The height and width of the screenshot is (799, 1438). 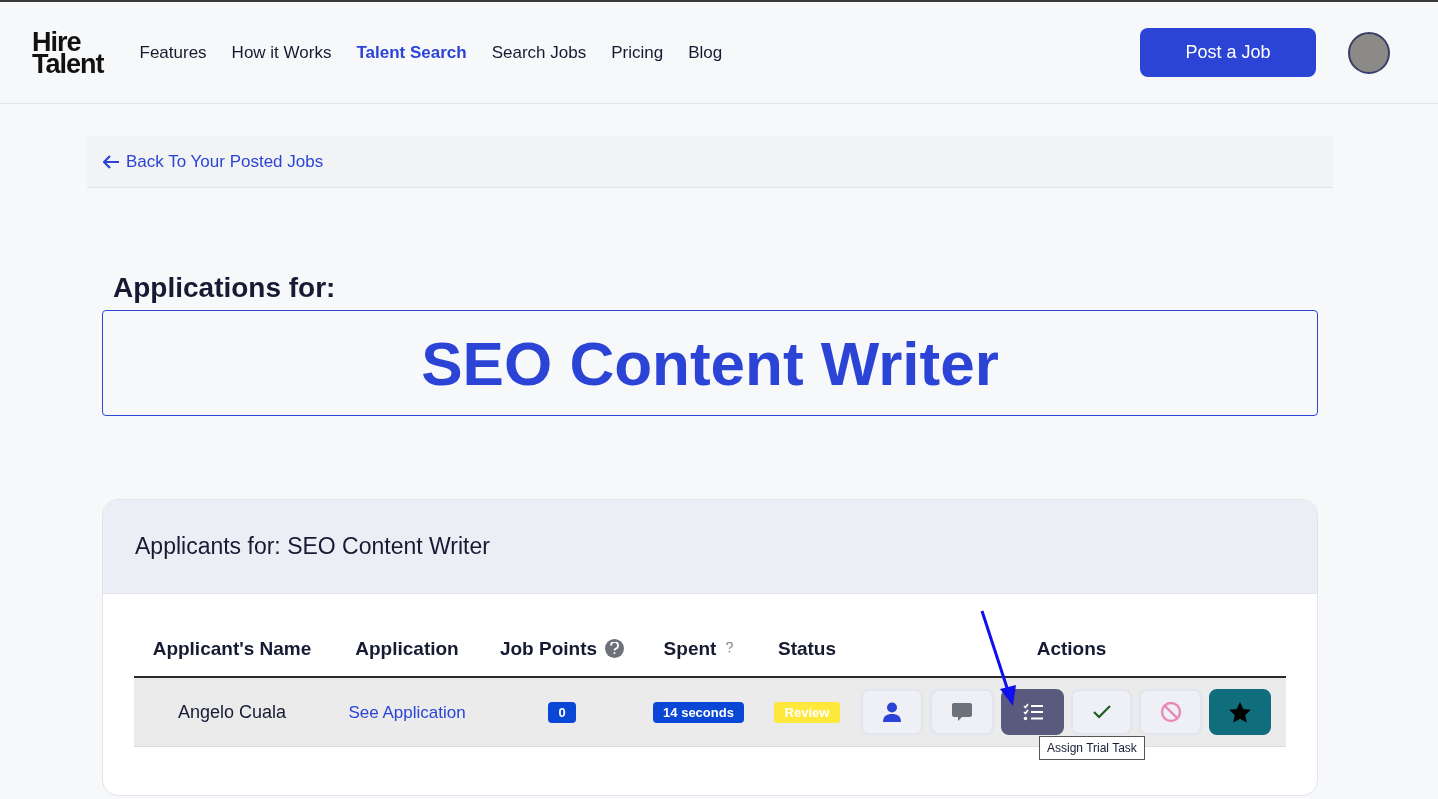 What do you see at coordinates (807, 712) in the screenshot?
I see `status-badge: Review` at bounding box center [807, 712].